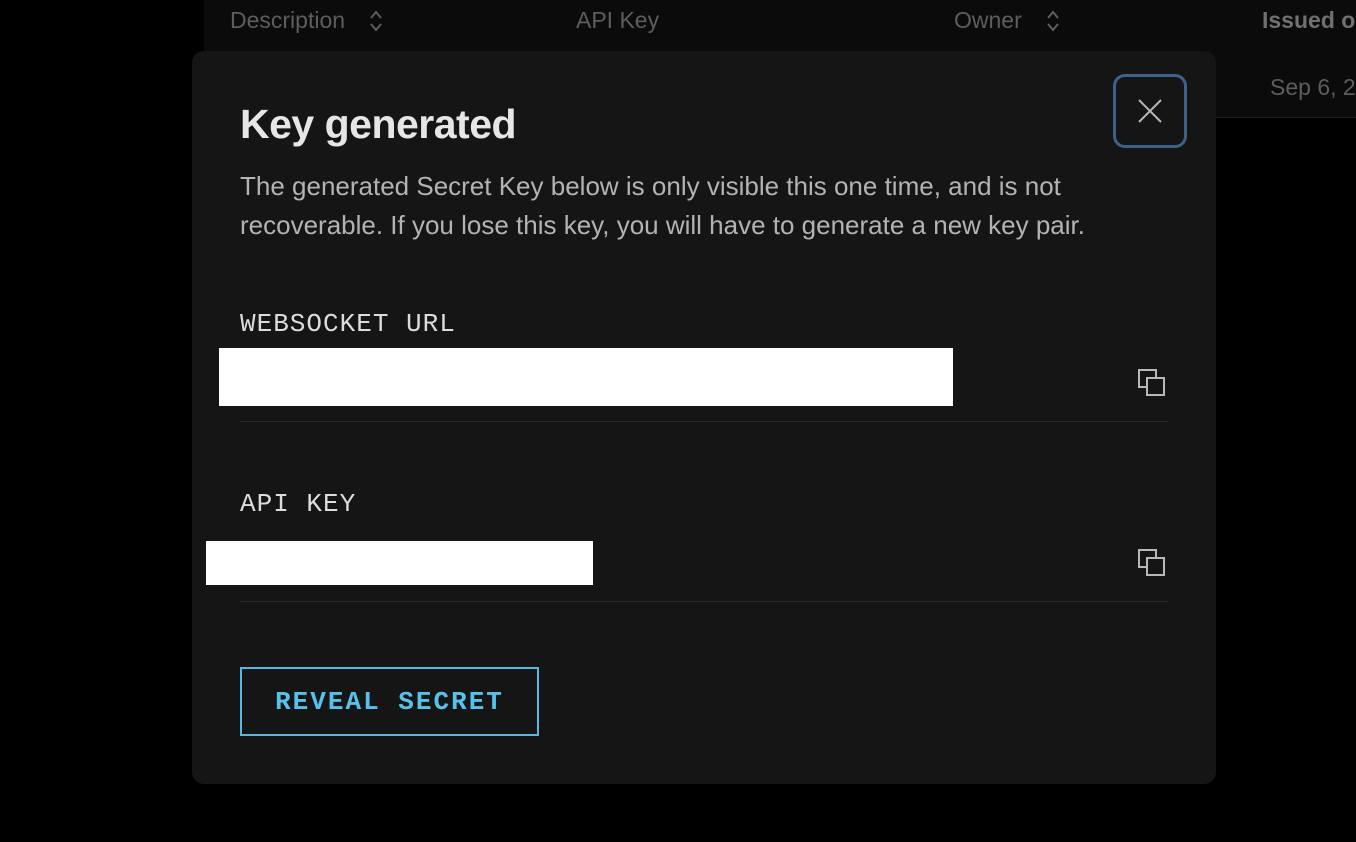 The width and height of the screenshot is (1356, 842). I want to click on column-header-api-key: API Key, so click(617, 20).